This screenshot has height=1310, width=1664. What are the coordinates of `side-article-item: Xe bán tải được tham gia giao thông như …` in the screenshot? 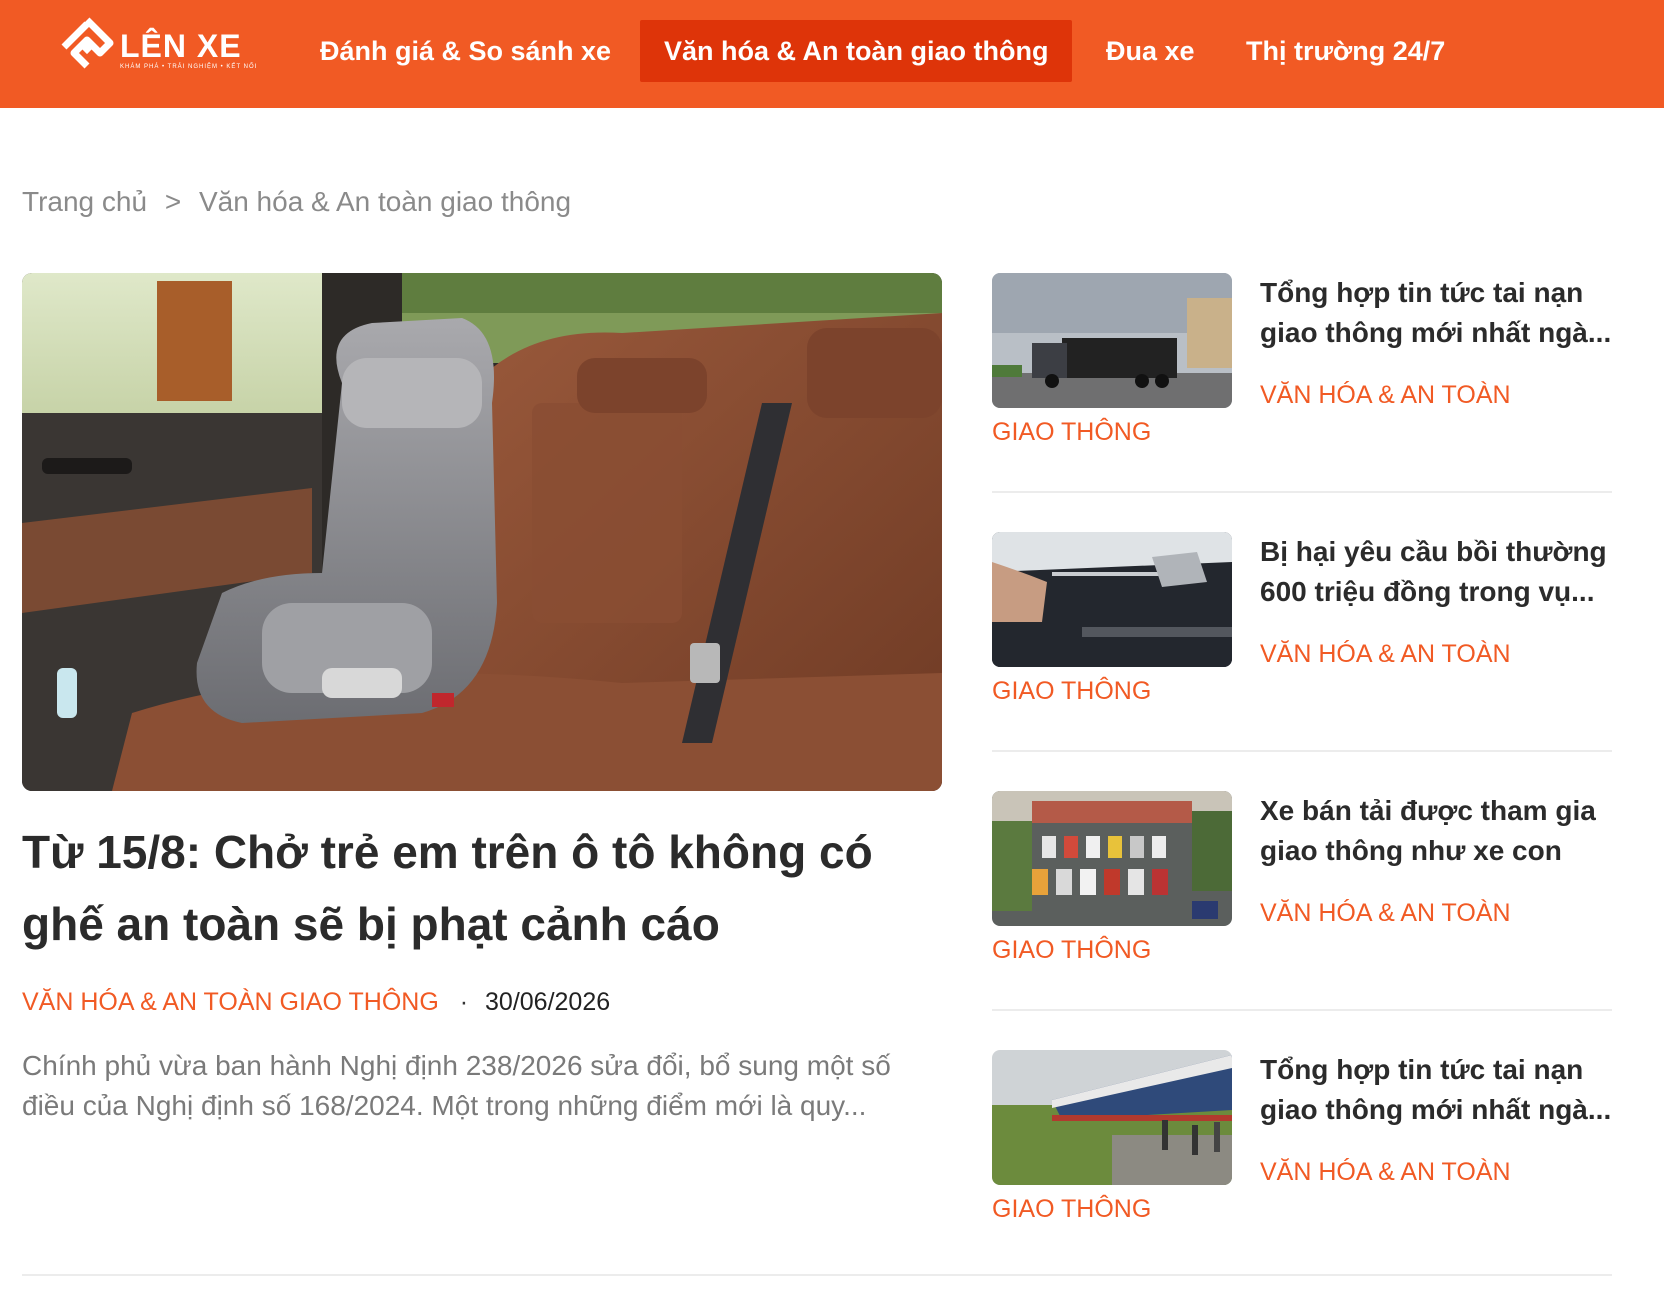 It's located at (1302, 921).